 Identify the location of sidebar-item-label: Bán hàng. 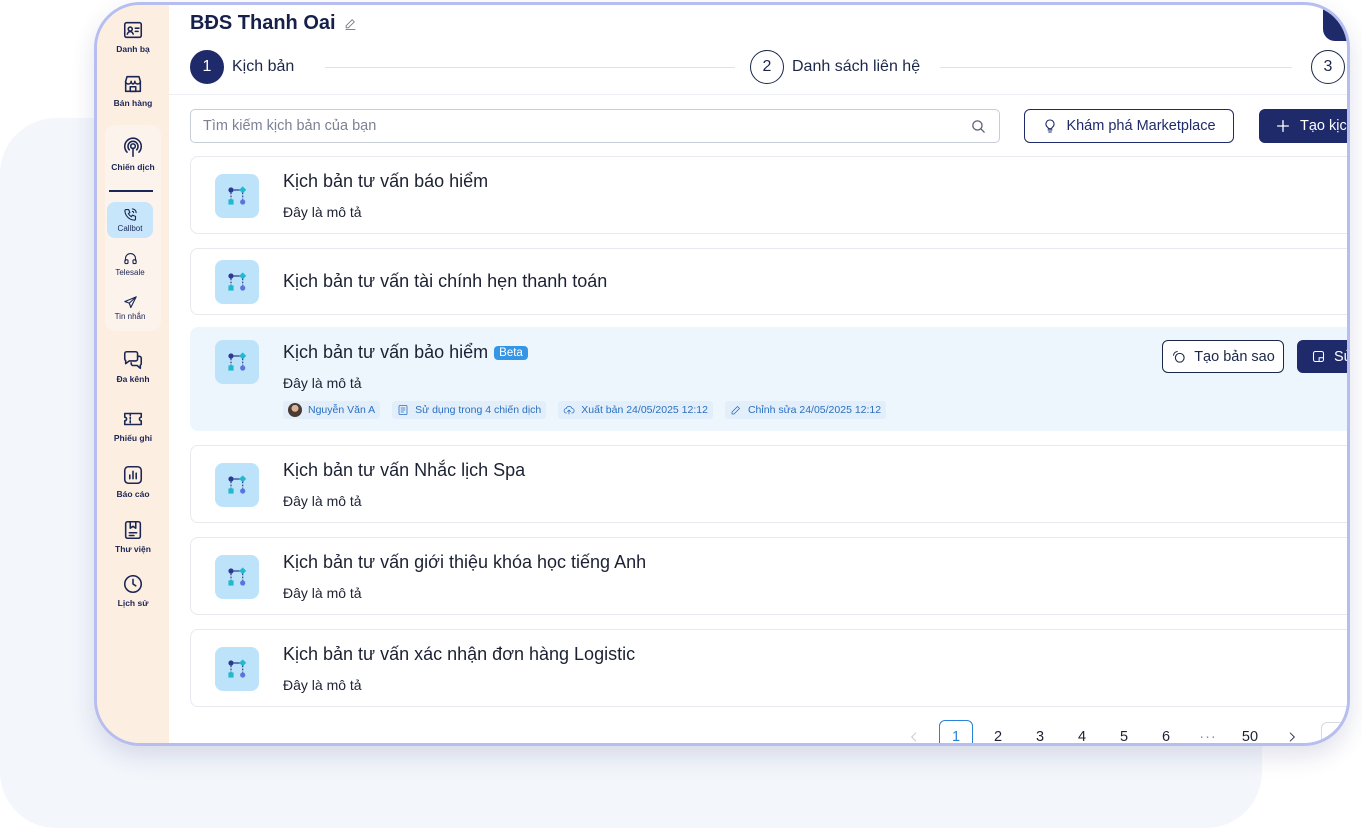
(133, 103).